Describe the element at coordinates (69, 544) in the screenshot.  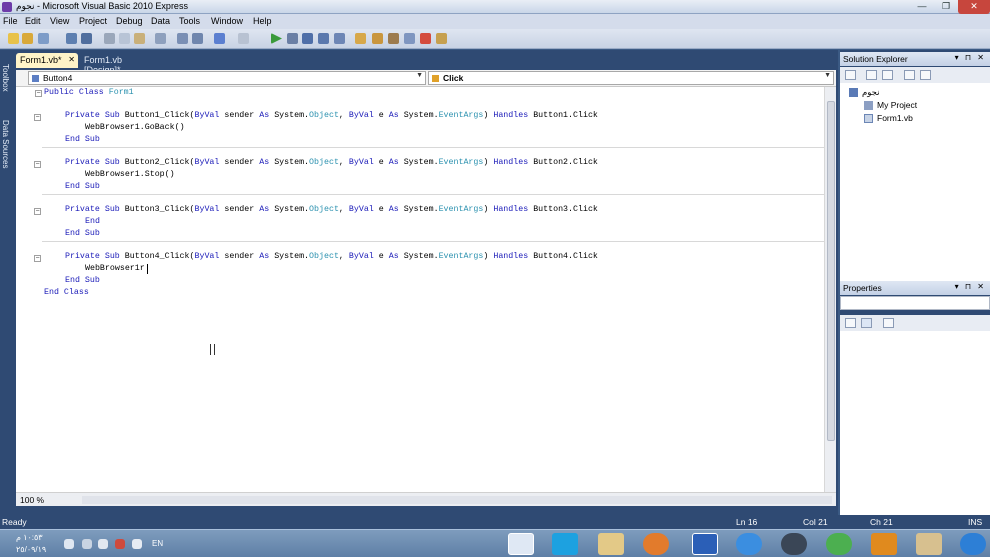
I see `volume-icon` at that location.